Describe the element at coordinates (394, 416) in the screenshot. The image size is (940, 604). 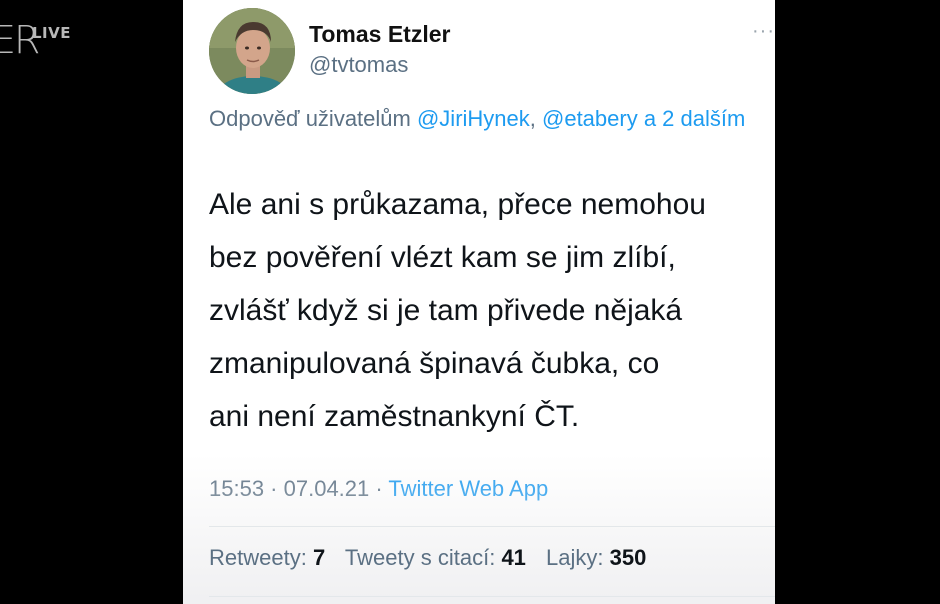
I see `tweet-text-line: ani není zaměstnankyní ČT.` at that location.